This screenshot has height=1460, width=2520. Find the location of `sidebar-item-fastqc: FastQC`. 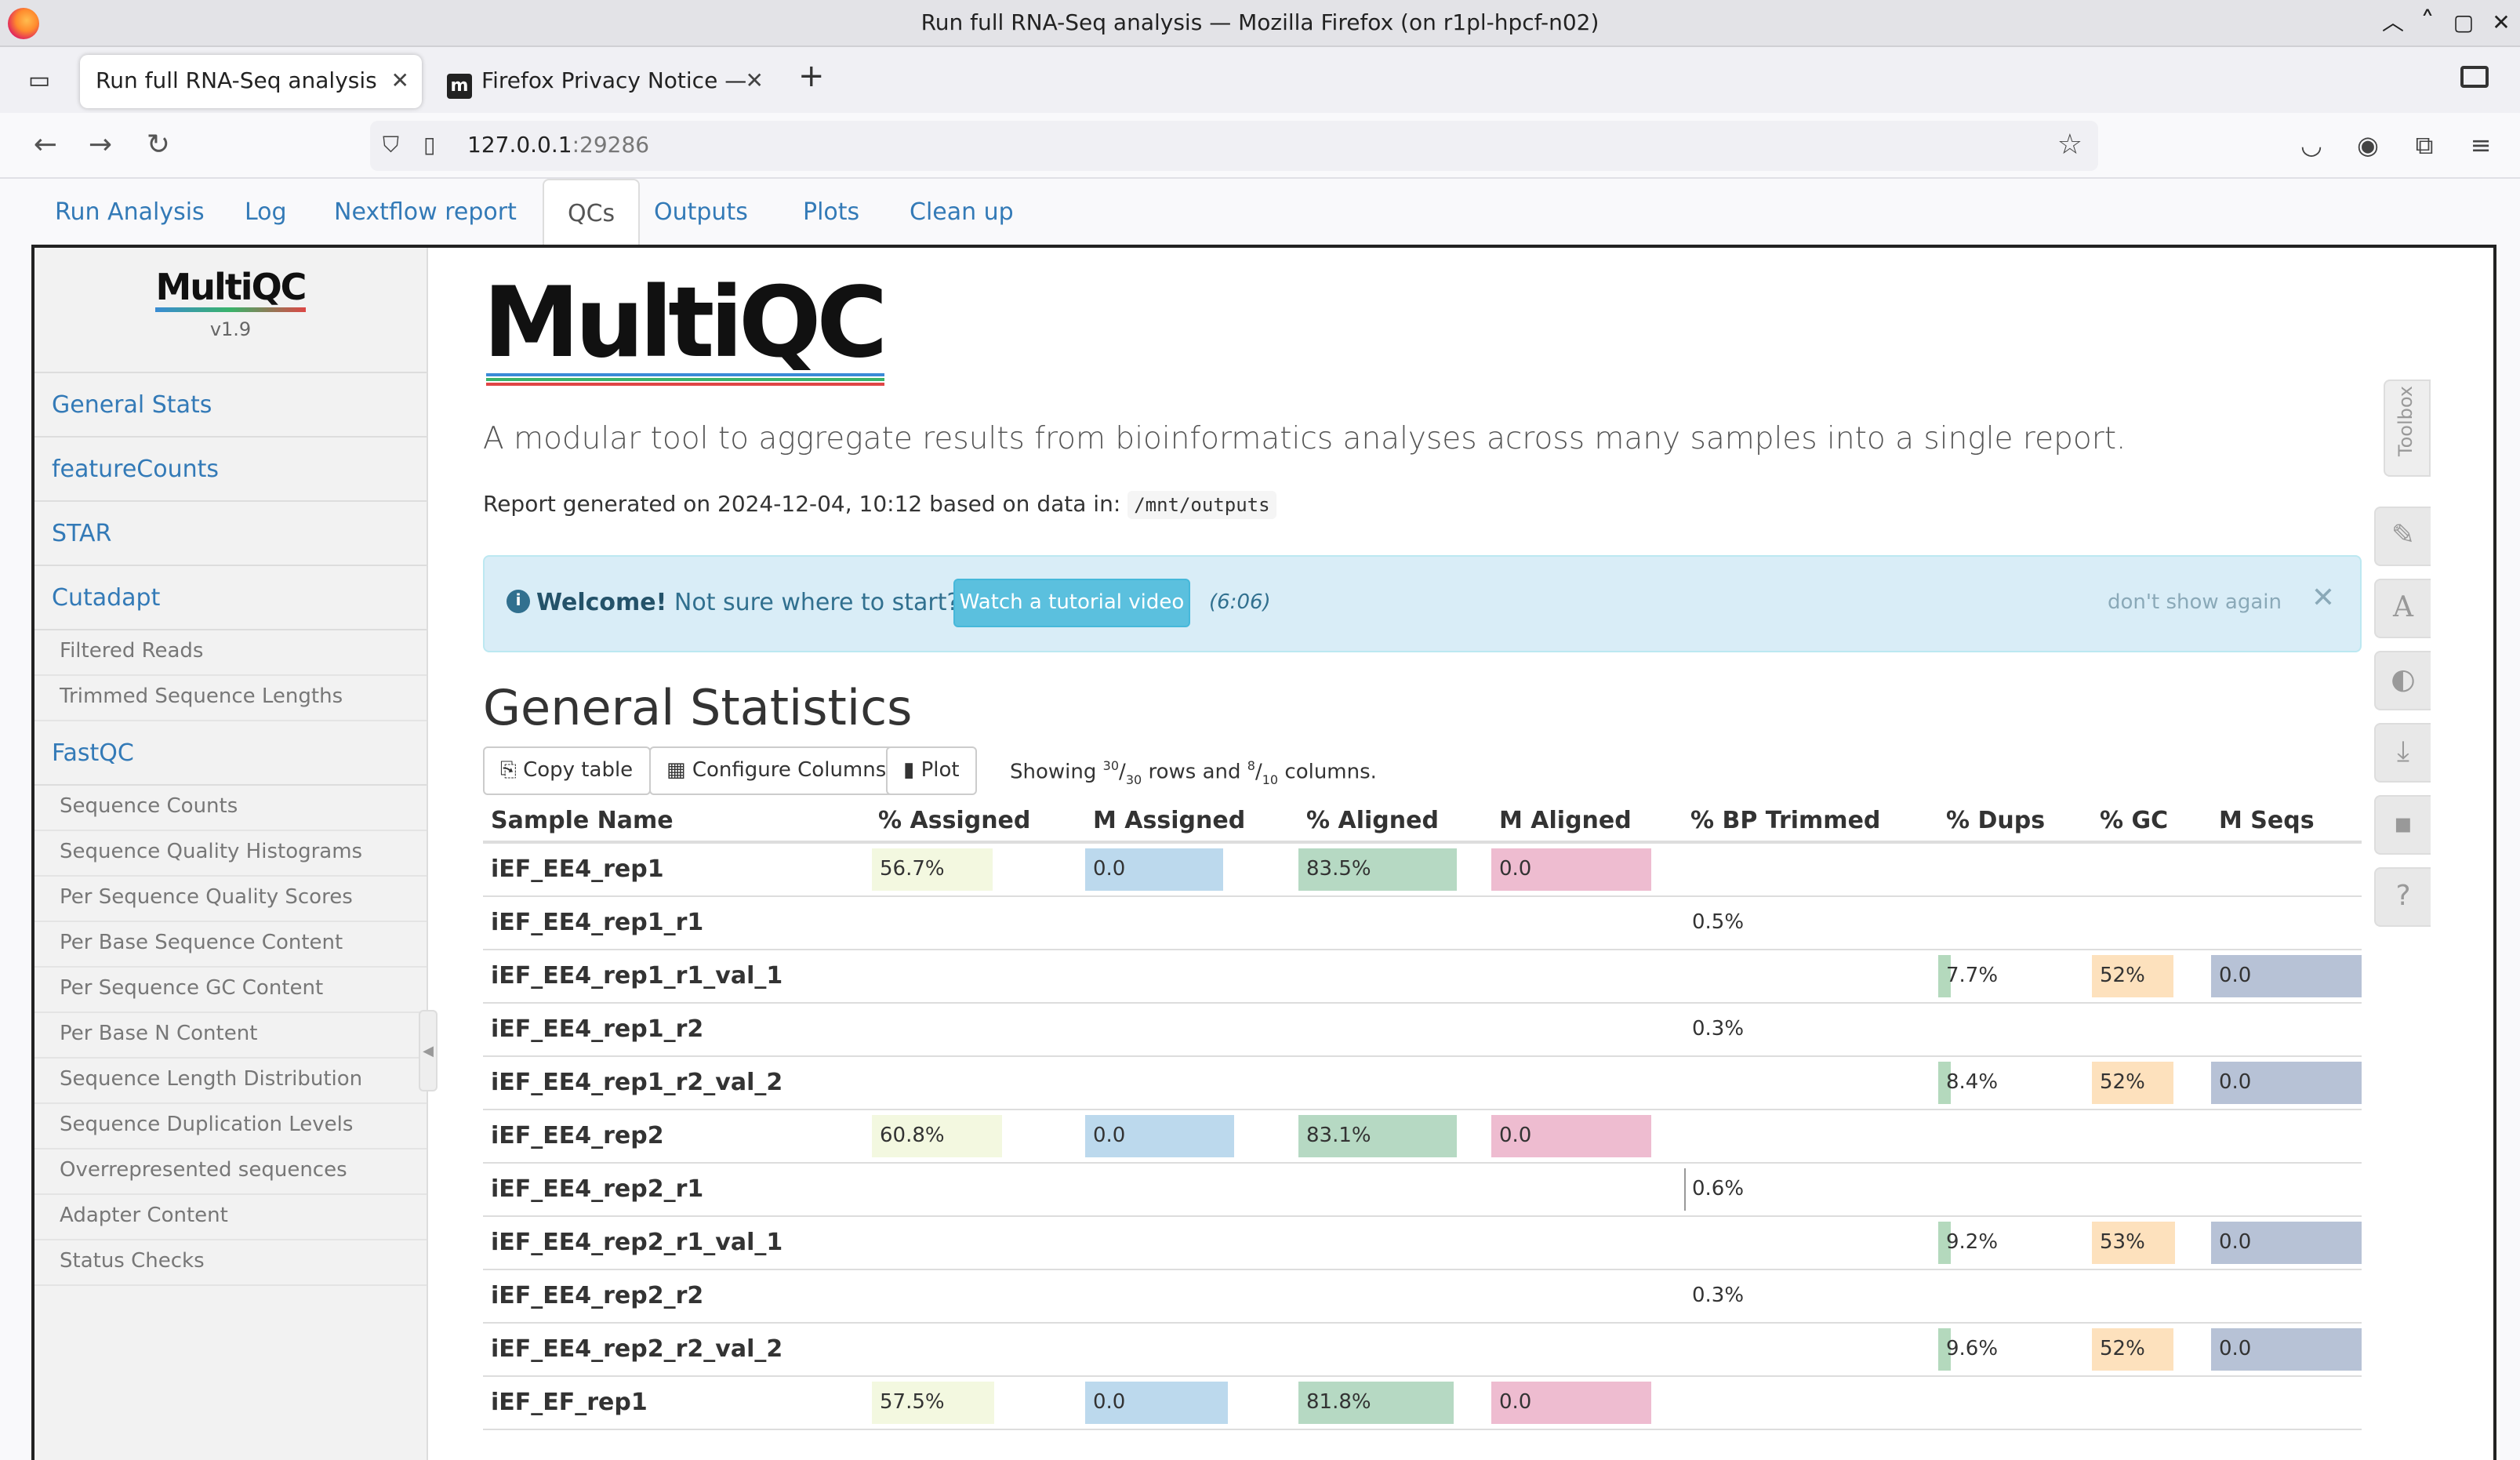

sidebar-item-fastqc: FastQC is located at coordinates (230, 753).